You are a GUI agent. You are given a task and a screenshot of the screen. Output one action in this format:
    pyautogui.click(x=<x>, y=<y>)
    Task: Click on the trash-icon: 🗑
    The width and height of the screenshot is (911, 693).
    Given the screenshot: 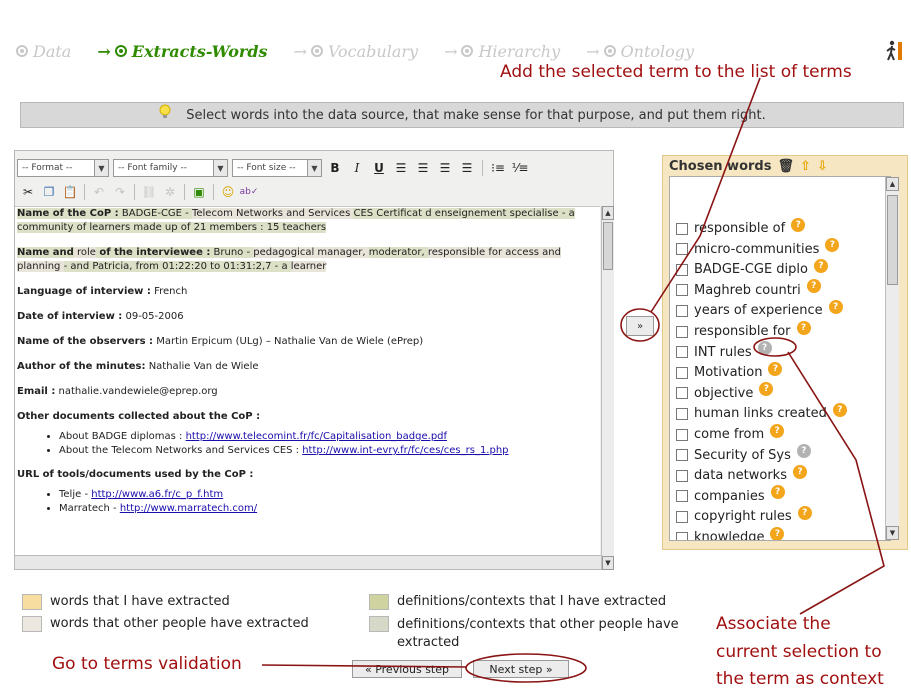 What is the action you would take?
    pyautogui.click(x=785, y=166)
    